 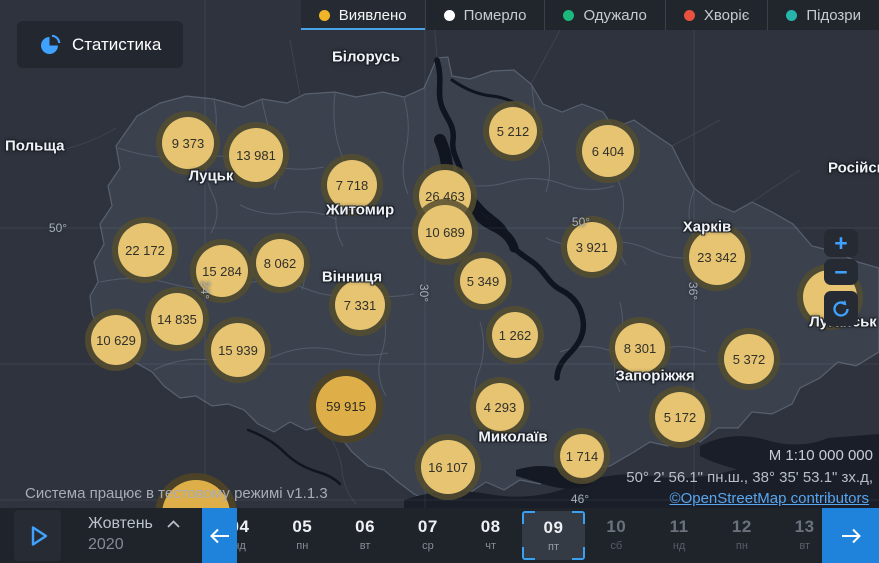 What do you see at coordinates (717, 257) in the screenshot?
I see `case-bubble: 23 342` at bounding box center [717, 257].